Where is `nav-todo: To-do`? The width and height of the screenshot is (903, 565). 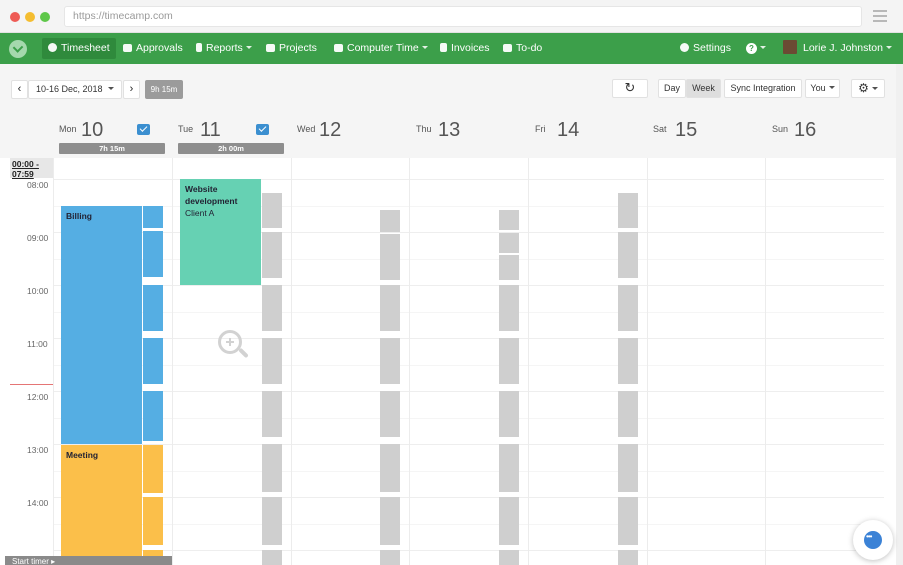 nav-todo: To-do is located at coordinates (522, 48).